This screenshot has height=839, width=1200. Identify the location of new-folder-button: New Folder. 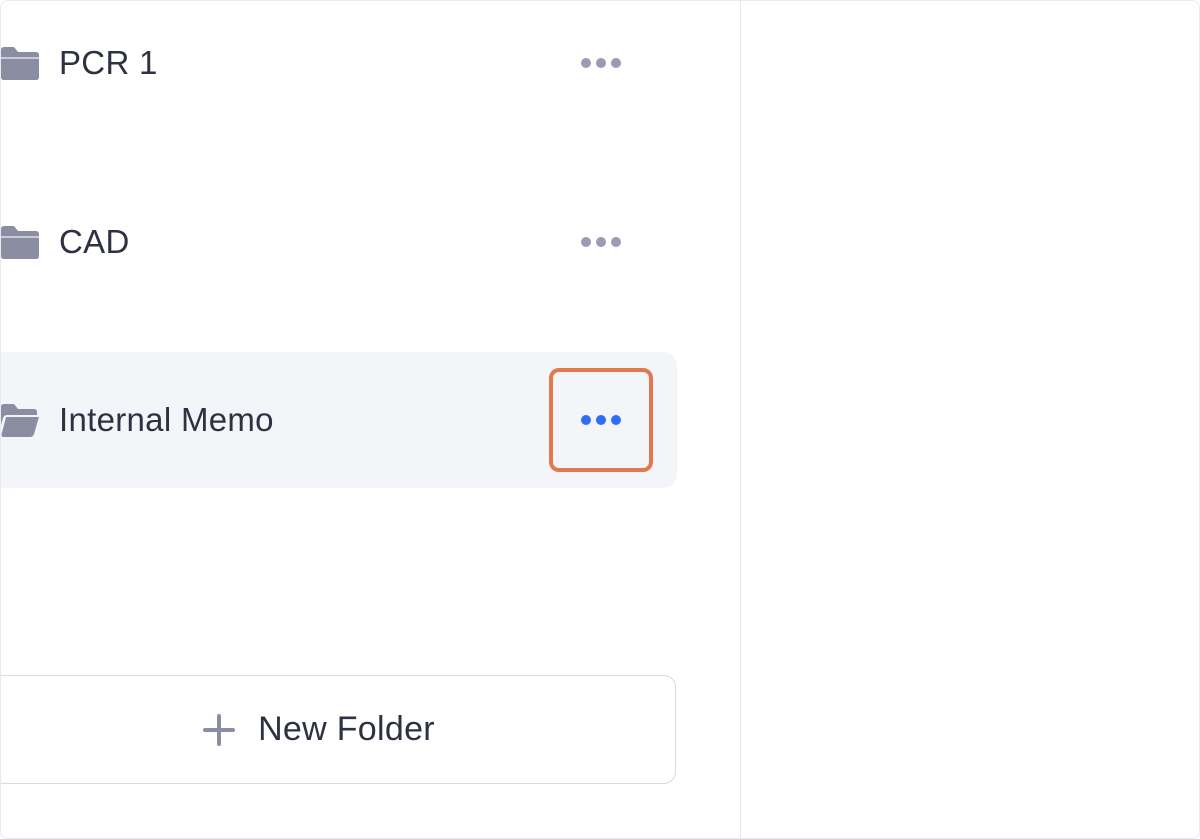
(338, 729).